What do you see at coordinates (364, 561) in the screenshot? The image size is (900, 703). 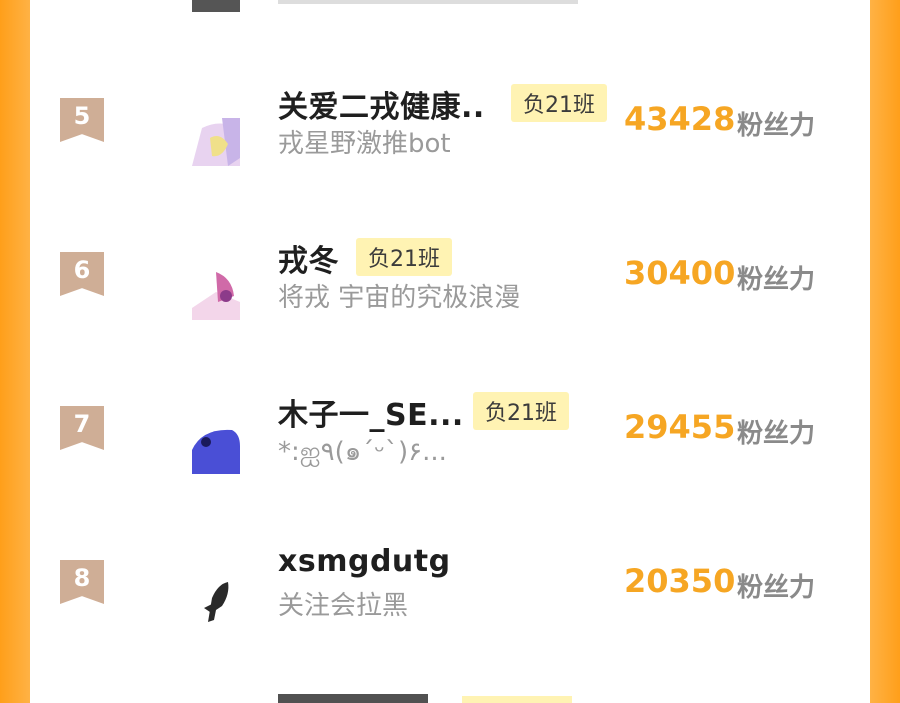 I see `user-name: xsmgdutg` at bounding box center [364, 561].